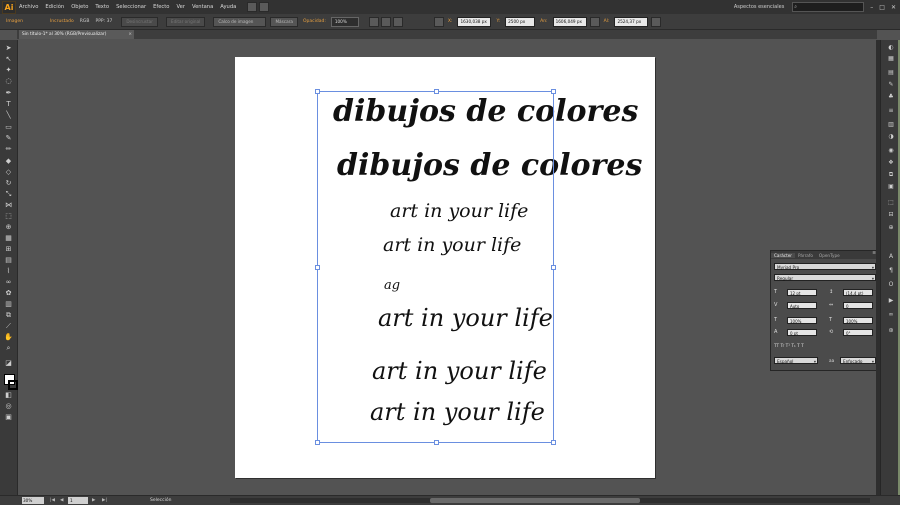 The width and height of the screenshot is (900, 505). Describe the element at coordinates (240, 21) in the screenshot. I see `image-trace-button: Calco de imagen` at that location.